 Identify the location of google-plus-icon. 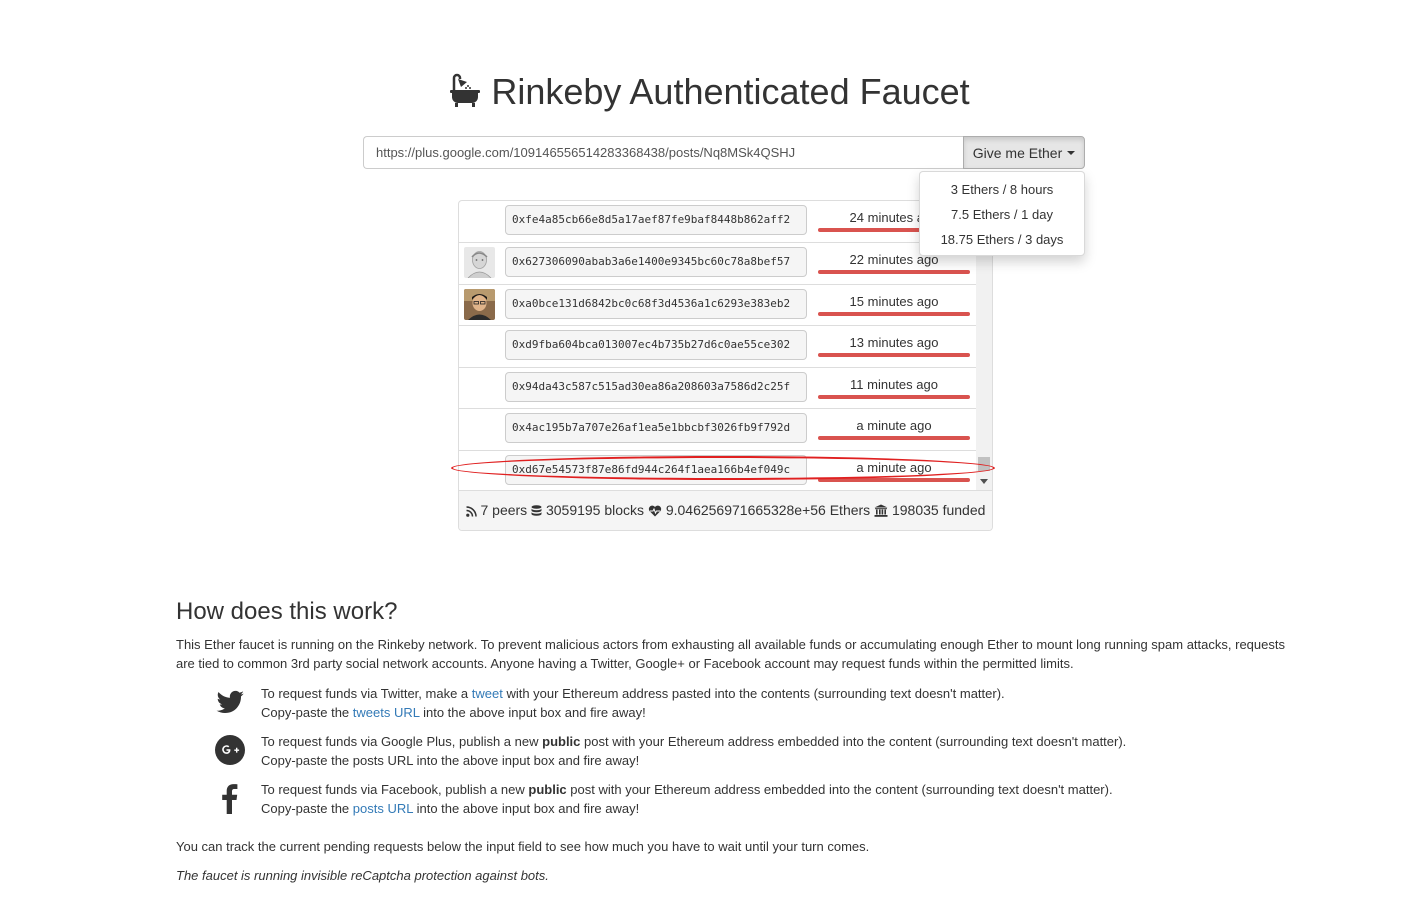
(230, 750).